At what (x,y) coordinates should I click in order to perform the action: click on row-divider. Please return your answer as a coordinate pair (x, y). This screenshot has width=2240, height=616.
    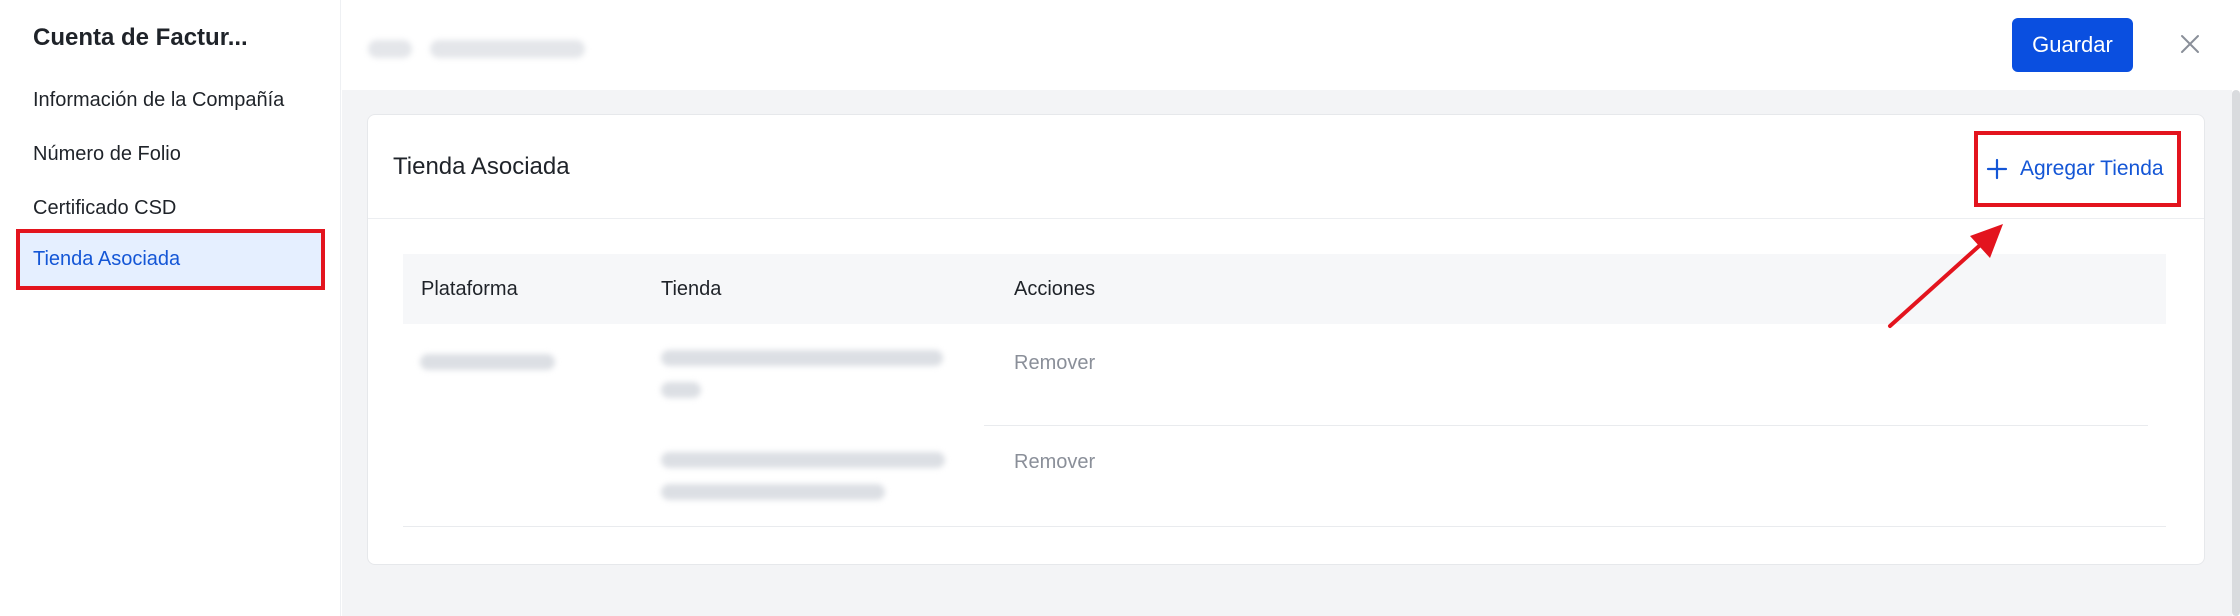
    Looking at the image, I should click on (1566, 425).